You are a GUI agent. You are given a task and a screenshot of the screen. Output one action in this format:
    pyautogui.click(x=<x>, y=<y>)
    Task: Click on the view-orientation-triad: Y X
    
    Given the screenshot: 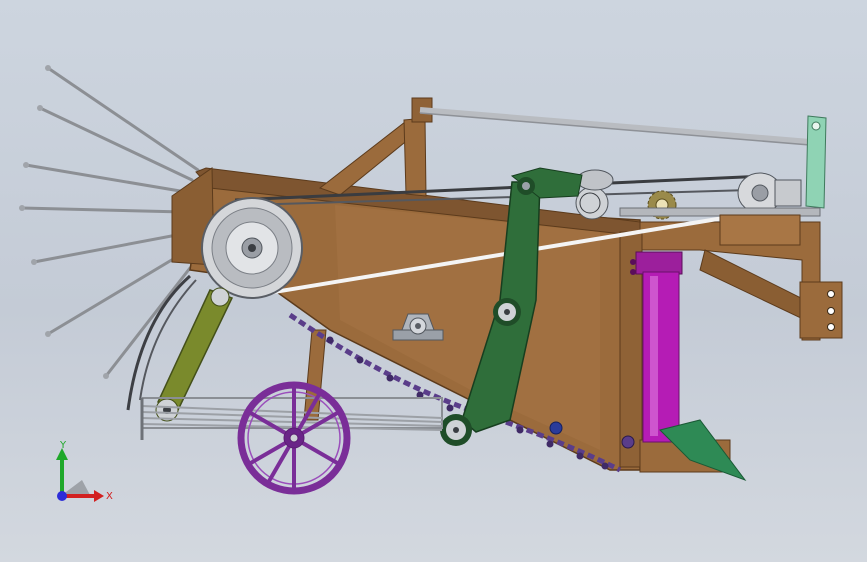 What is the action you would take?
    pyautogui.click(x=80, y=478)
    